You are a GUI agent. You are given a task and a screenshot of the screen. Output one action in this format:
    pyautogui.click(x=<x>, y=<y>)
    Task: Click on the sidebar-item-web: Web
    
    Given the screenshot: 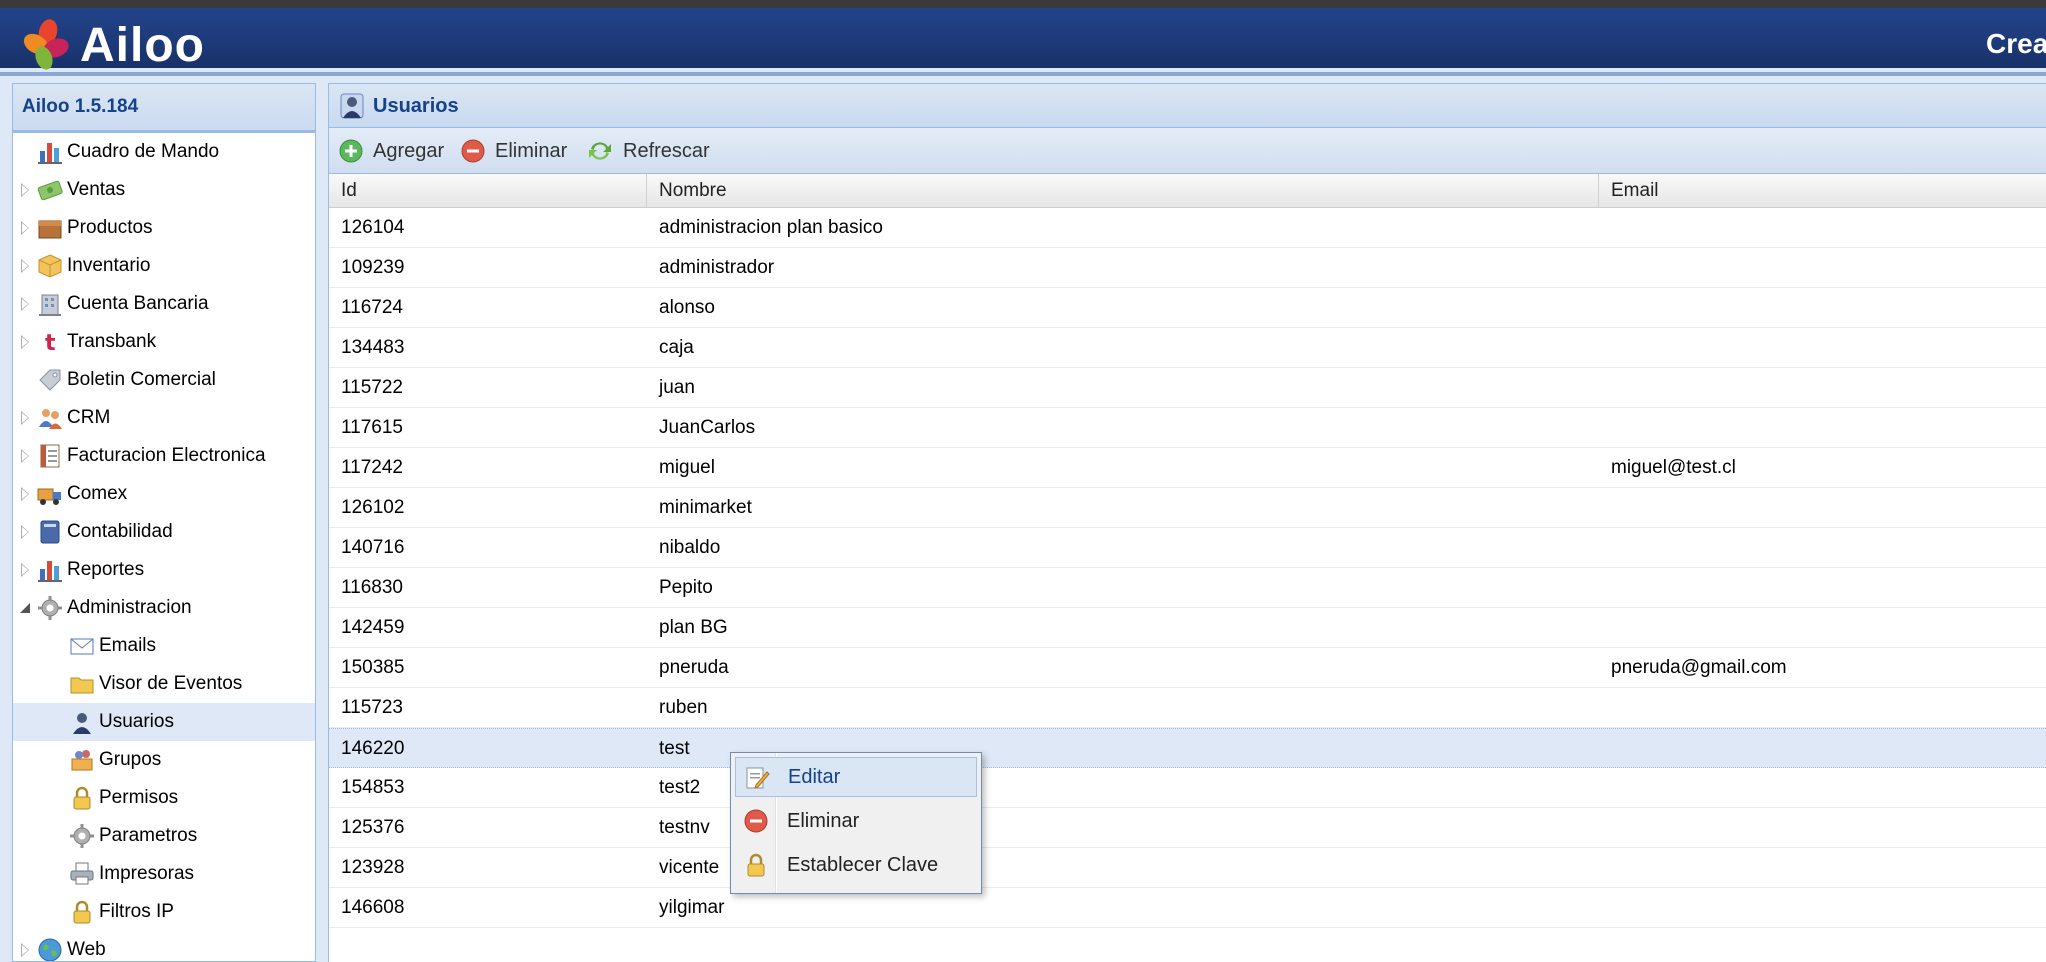 What is the action you would take?
    pyautogui.click(x=164, y=946)
    